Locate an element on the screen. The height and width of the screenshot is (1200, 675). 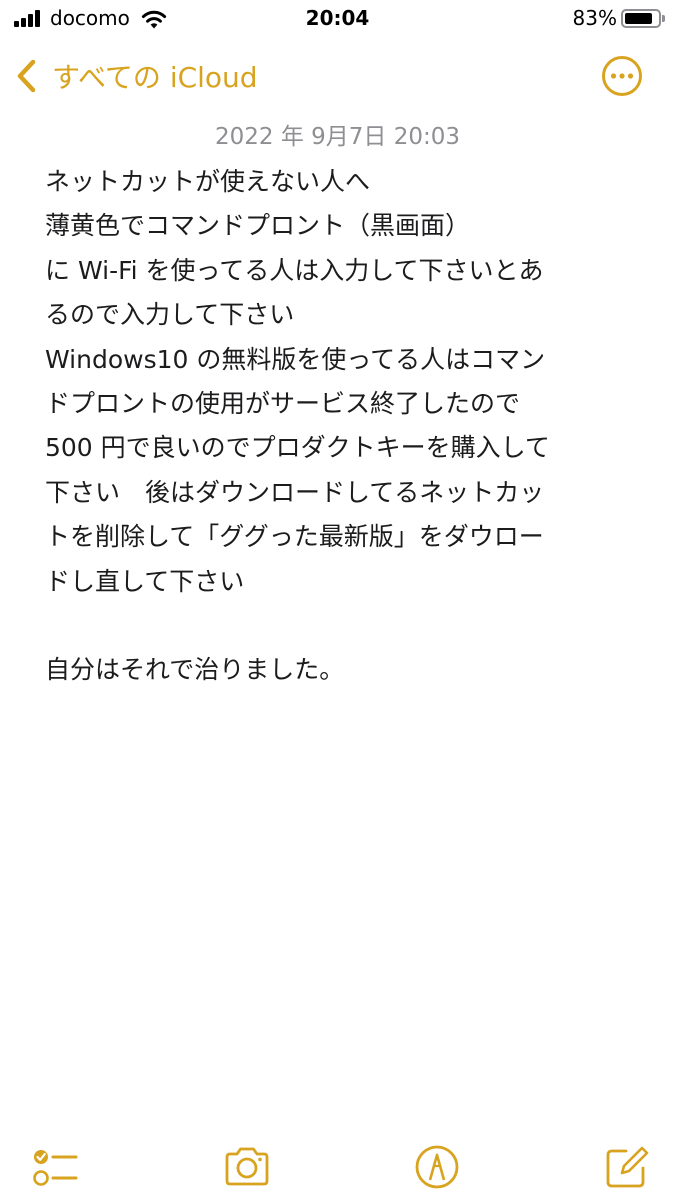
note-line: ネットカットが使えない人へ is located at coordinates (208, 181).